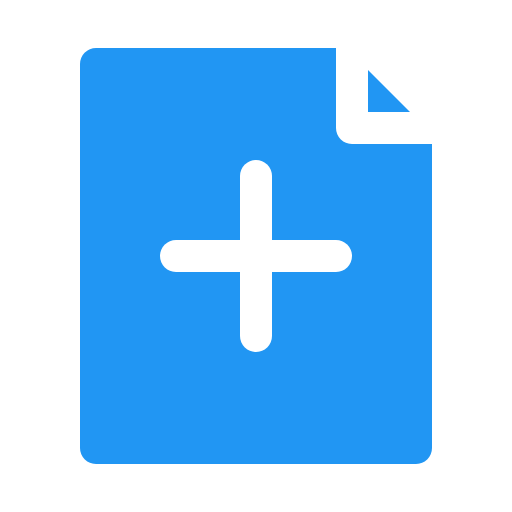 The width and height of the screenshot is (512, 512). I want to click on folded-corner, so click(389, 91).